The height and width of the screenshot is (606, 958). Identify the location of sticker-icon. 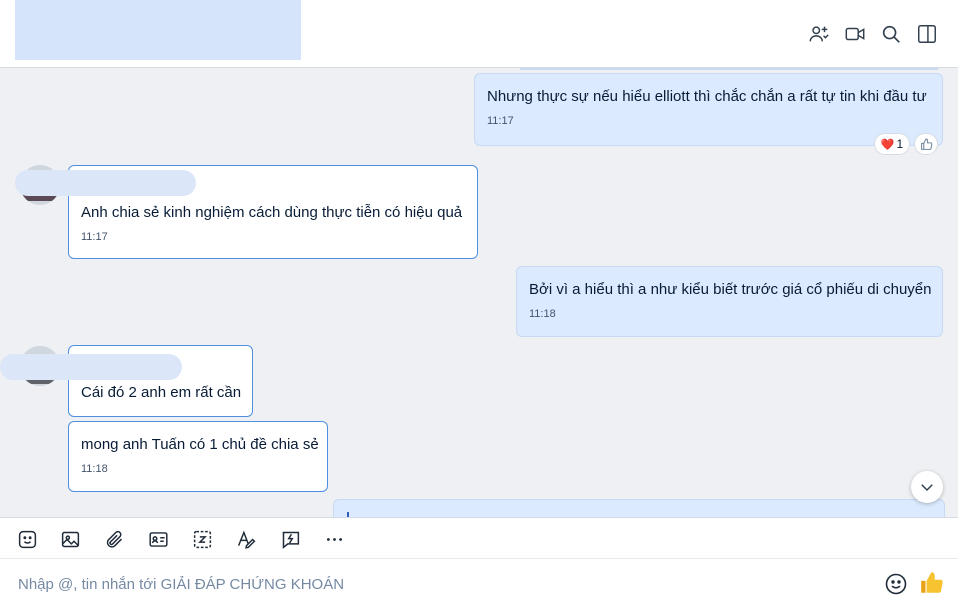
(27, 539).